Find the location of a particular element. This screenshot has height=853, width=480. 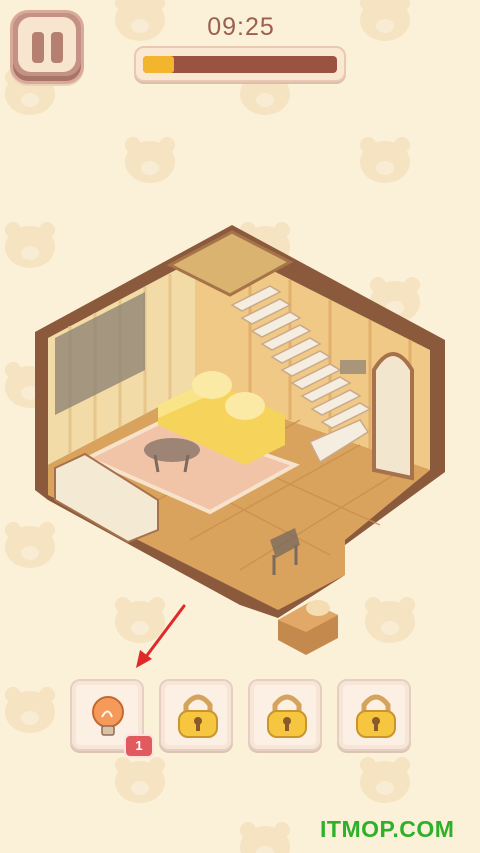

pause-button is located at coordinates (47, 47).